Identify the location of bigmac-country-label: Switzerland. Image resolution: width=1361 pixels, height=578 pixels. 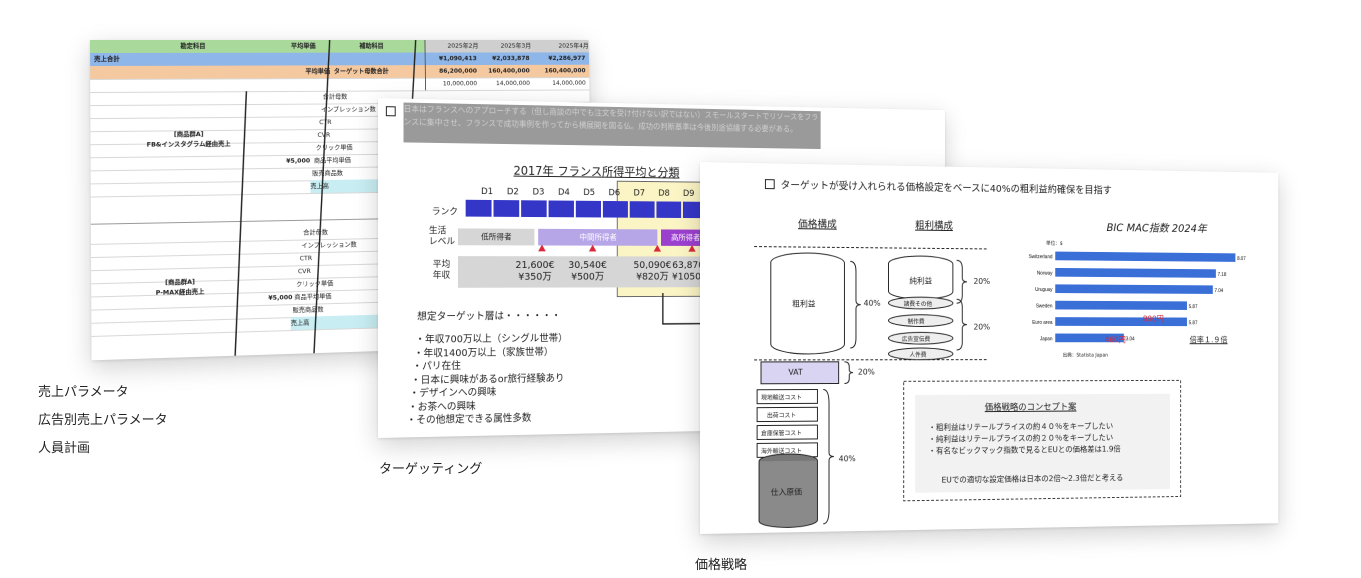
(1041, 257).